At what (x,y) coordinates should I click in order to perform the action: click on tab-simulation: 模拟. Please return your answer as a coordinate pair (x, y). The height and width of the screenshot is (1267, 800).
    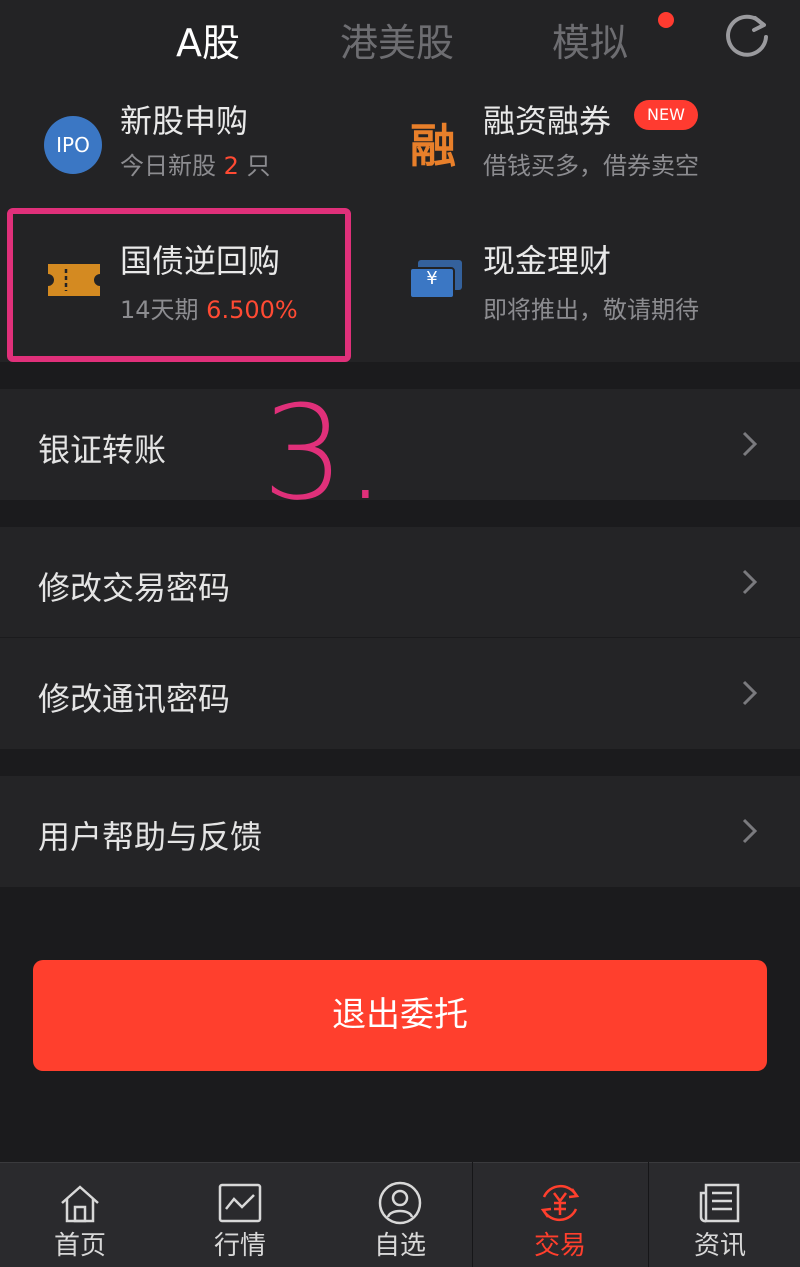
    Looking at the image, I should click on (590, 39).